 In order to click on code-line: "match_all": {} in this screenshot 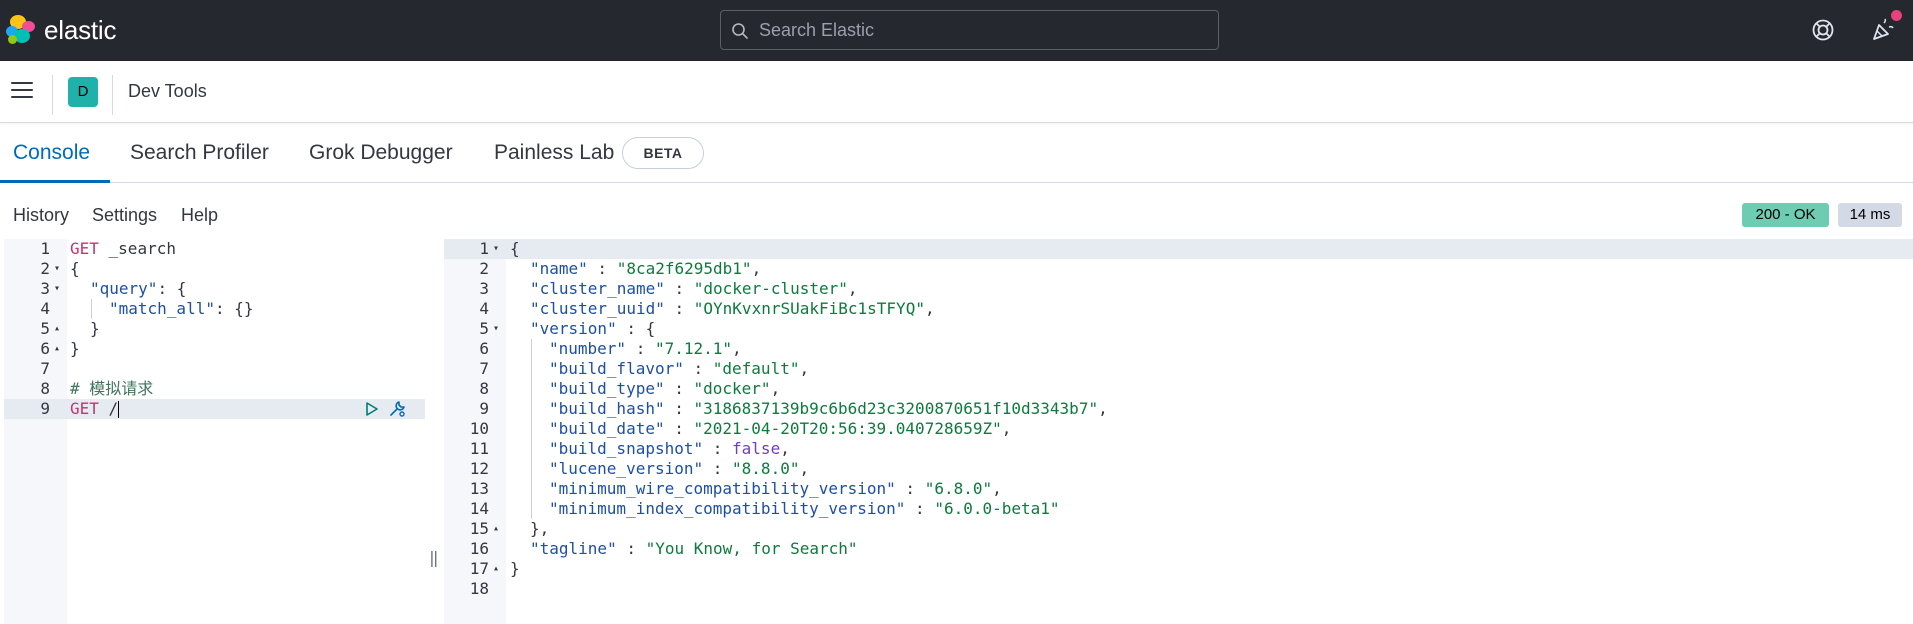, I will do `click(181, 309)`.